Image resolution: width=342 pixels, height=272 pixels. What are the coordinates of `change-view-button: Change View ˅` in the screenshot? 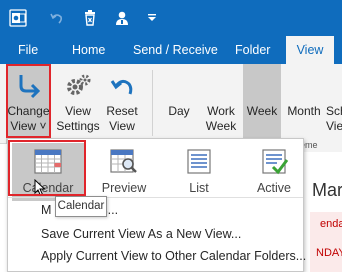 It's located at (28, 104).